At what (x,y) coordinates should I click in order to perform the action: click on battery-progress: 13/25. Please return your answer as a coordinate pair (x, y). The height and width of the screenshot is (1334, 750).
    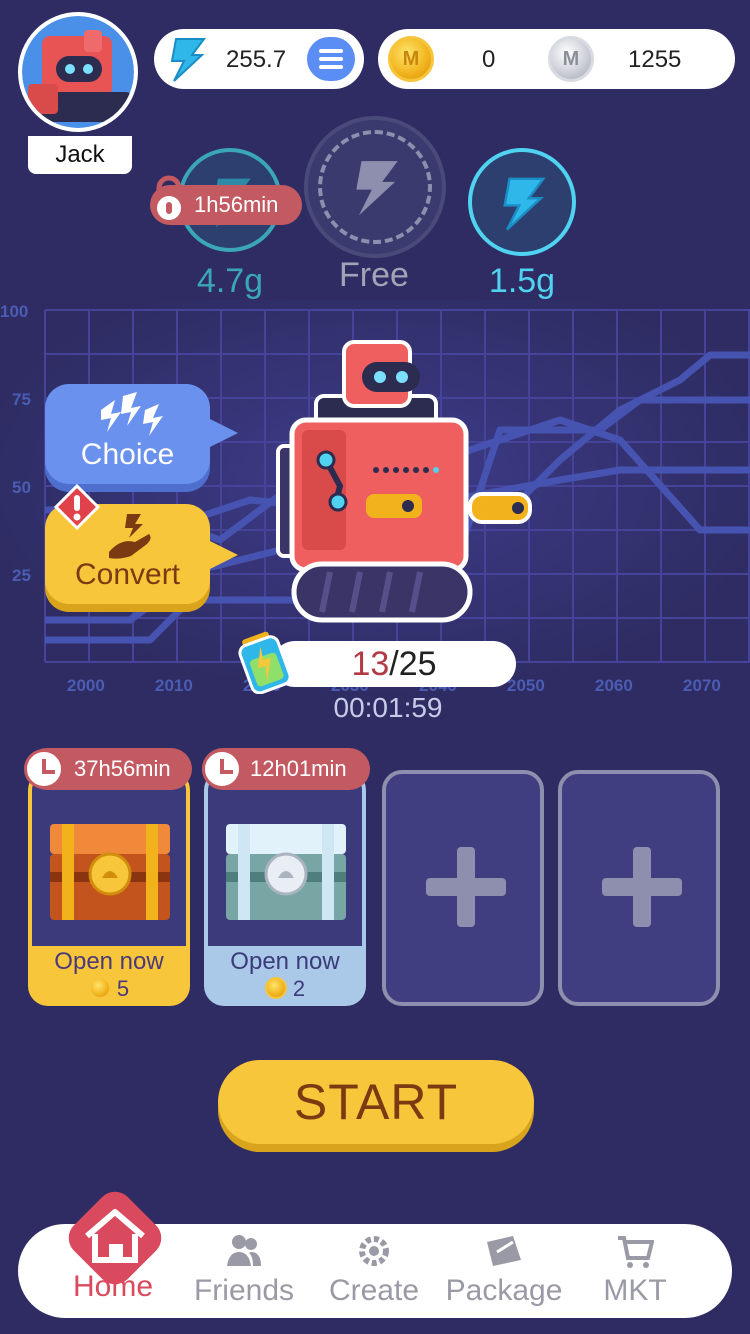
    Looking at the image, I should click on (394, 664).